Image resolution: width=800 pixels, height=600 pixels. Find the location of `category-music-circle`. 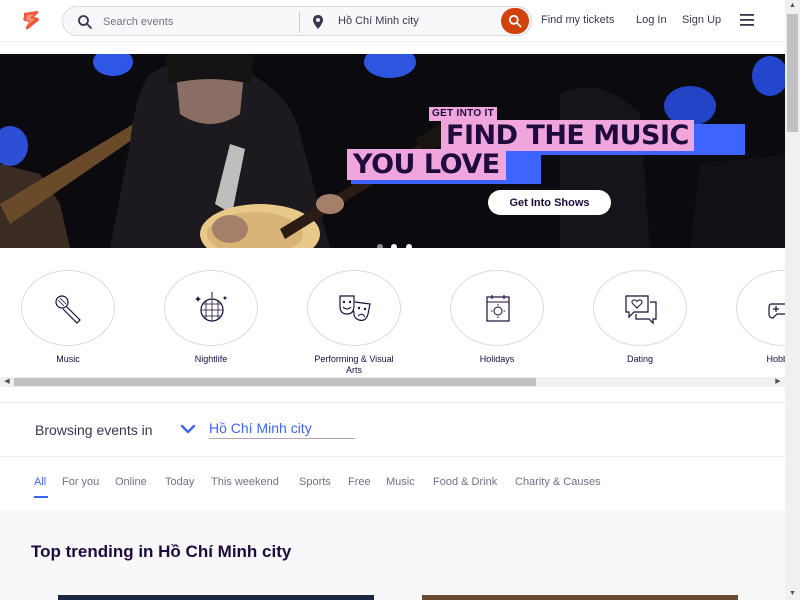

category-music-circle is located at coordinates (68, 308).